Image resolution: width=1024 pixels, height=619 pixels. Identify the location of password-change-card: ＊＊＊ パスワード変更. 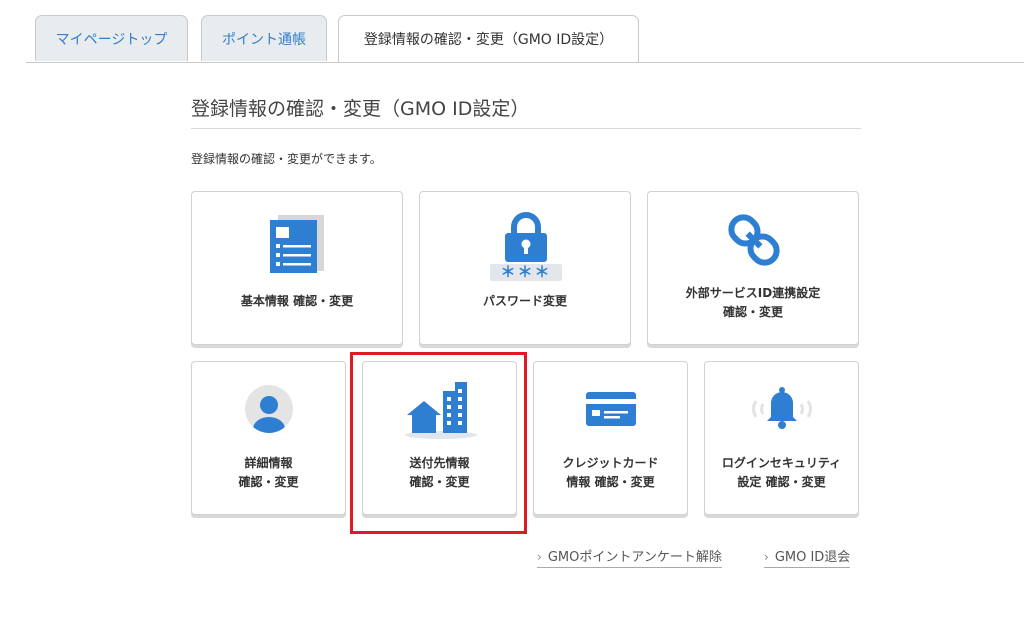
(525, 268).